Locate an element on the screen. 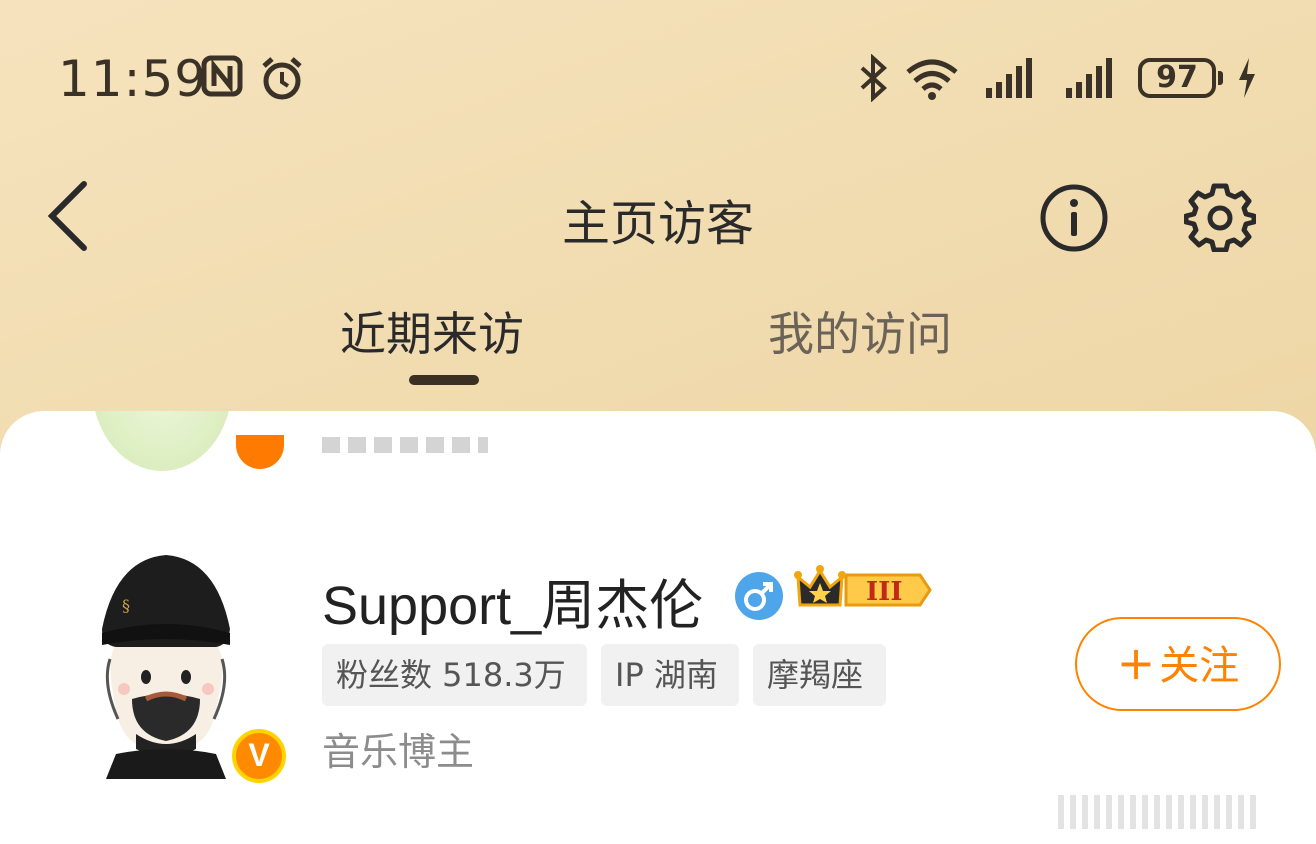  status-time: 11:59 is located at coordinates (133, 79).